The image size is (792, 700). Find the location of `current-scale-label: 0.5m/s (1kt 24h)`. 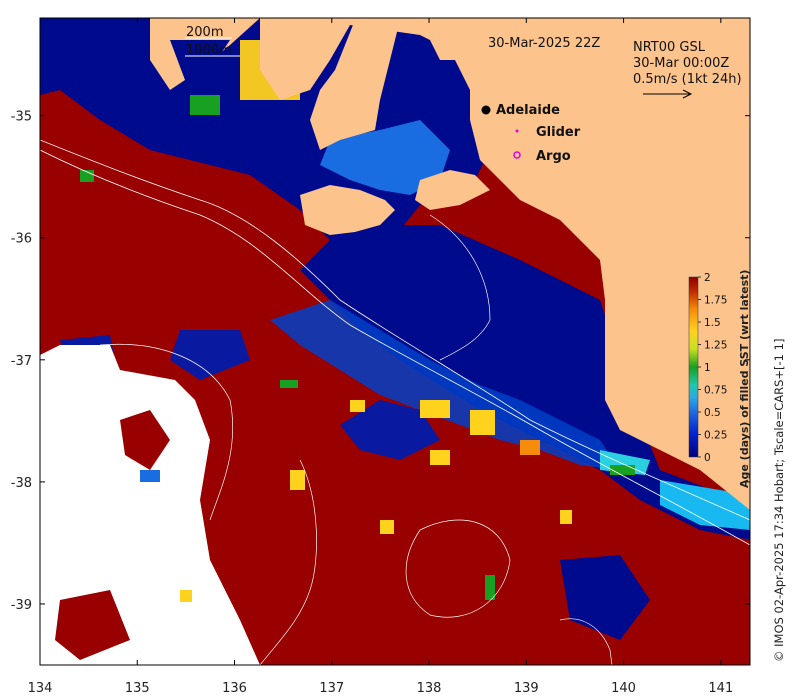

current-scale-label: 0.5m/s (1kt 24h) is located at coordinates (687, 79).